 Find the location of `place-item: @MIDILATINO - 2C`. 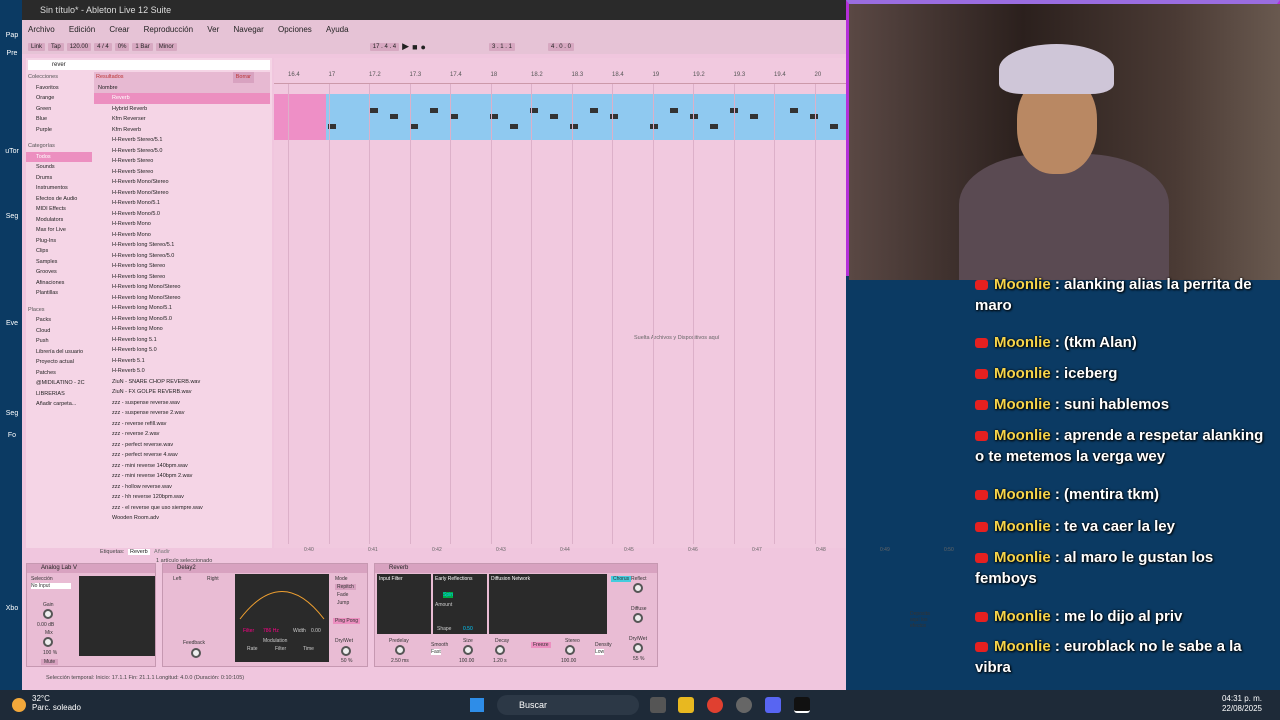

place-item: @MIDILATINO - 2C is located at coordinates (59, 383).